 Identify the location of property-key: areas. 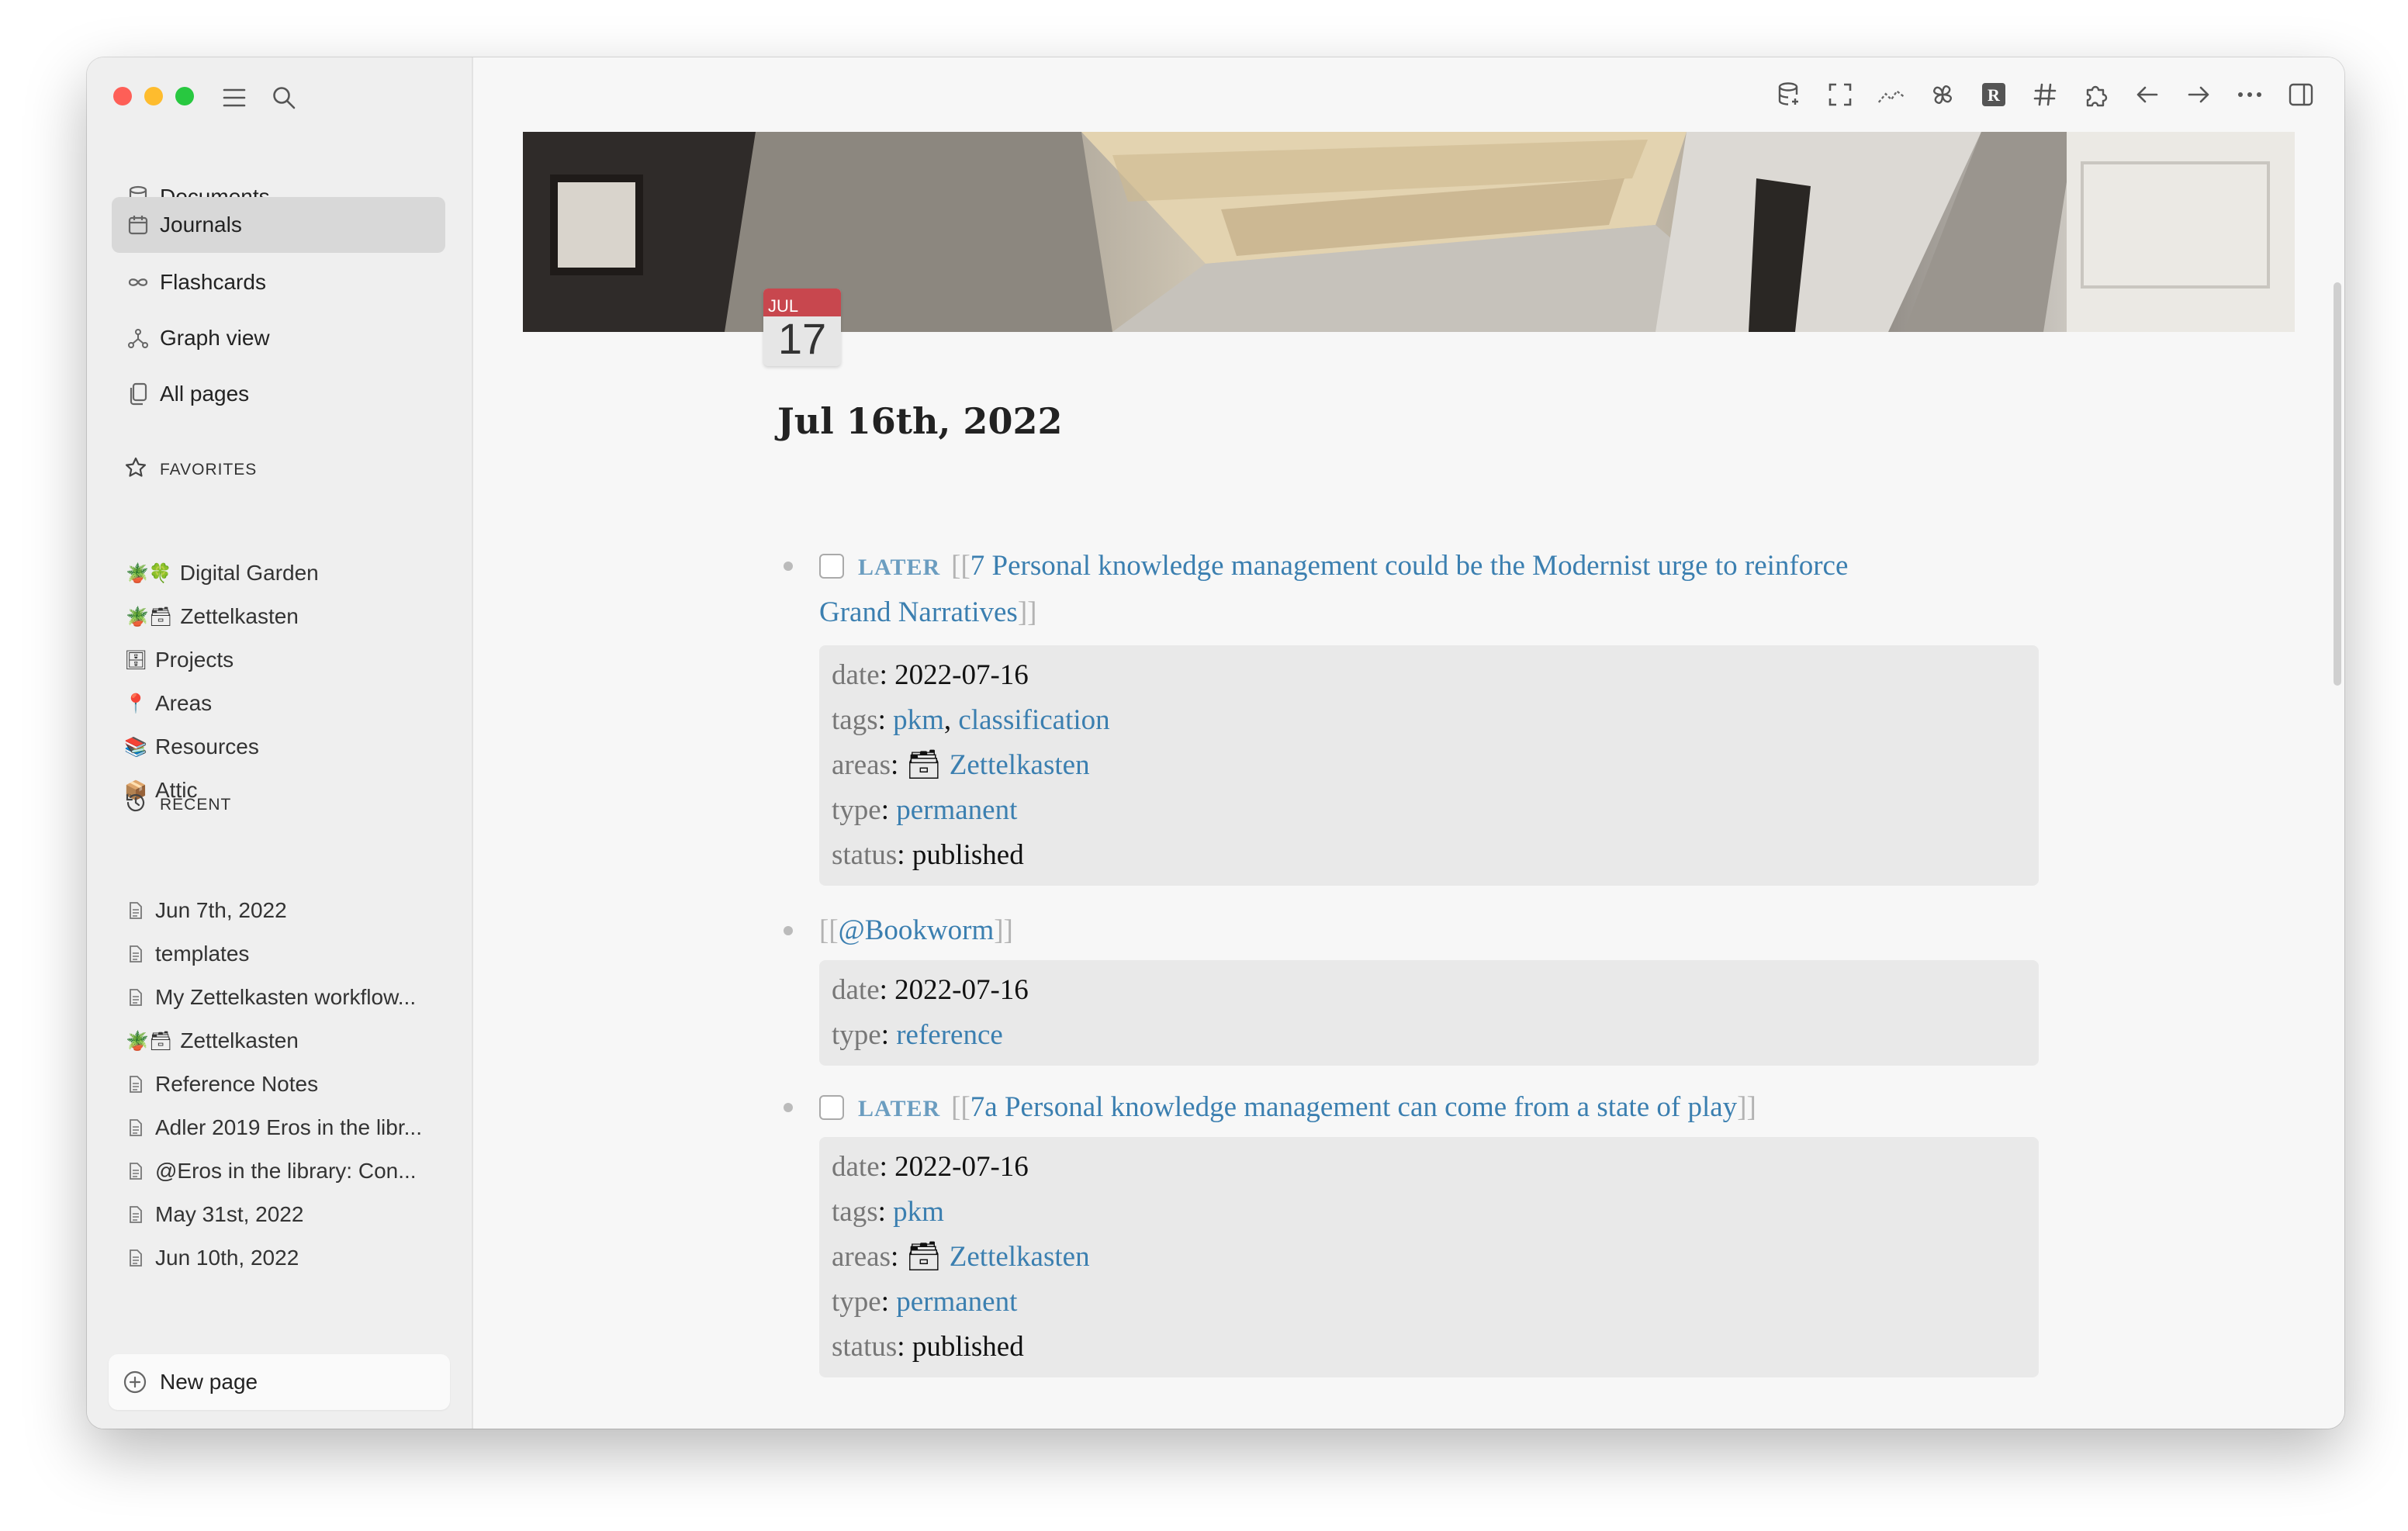
(862, 765).